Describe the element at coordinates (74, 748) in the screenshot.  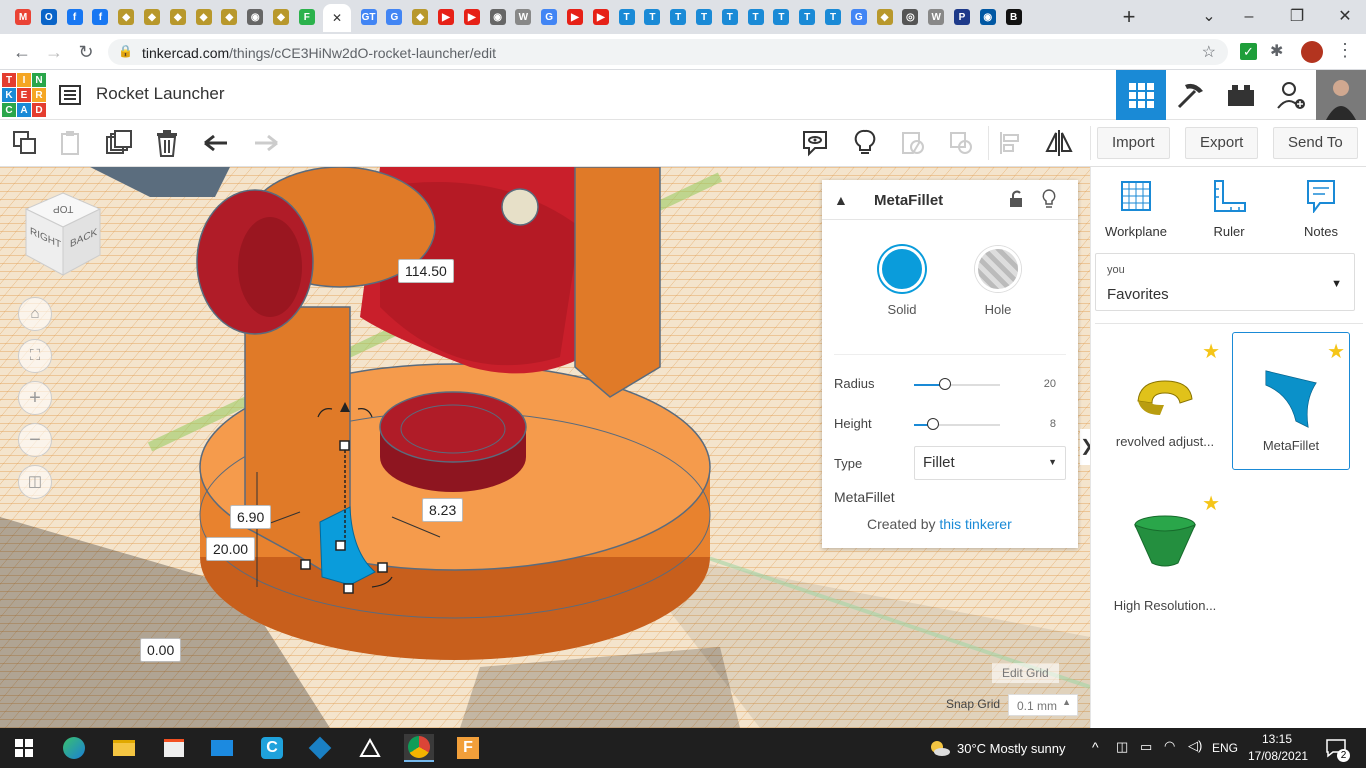
I see `edge-icon` at that location.